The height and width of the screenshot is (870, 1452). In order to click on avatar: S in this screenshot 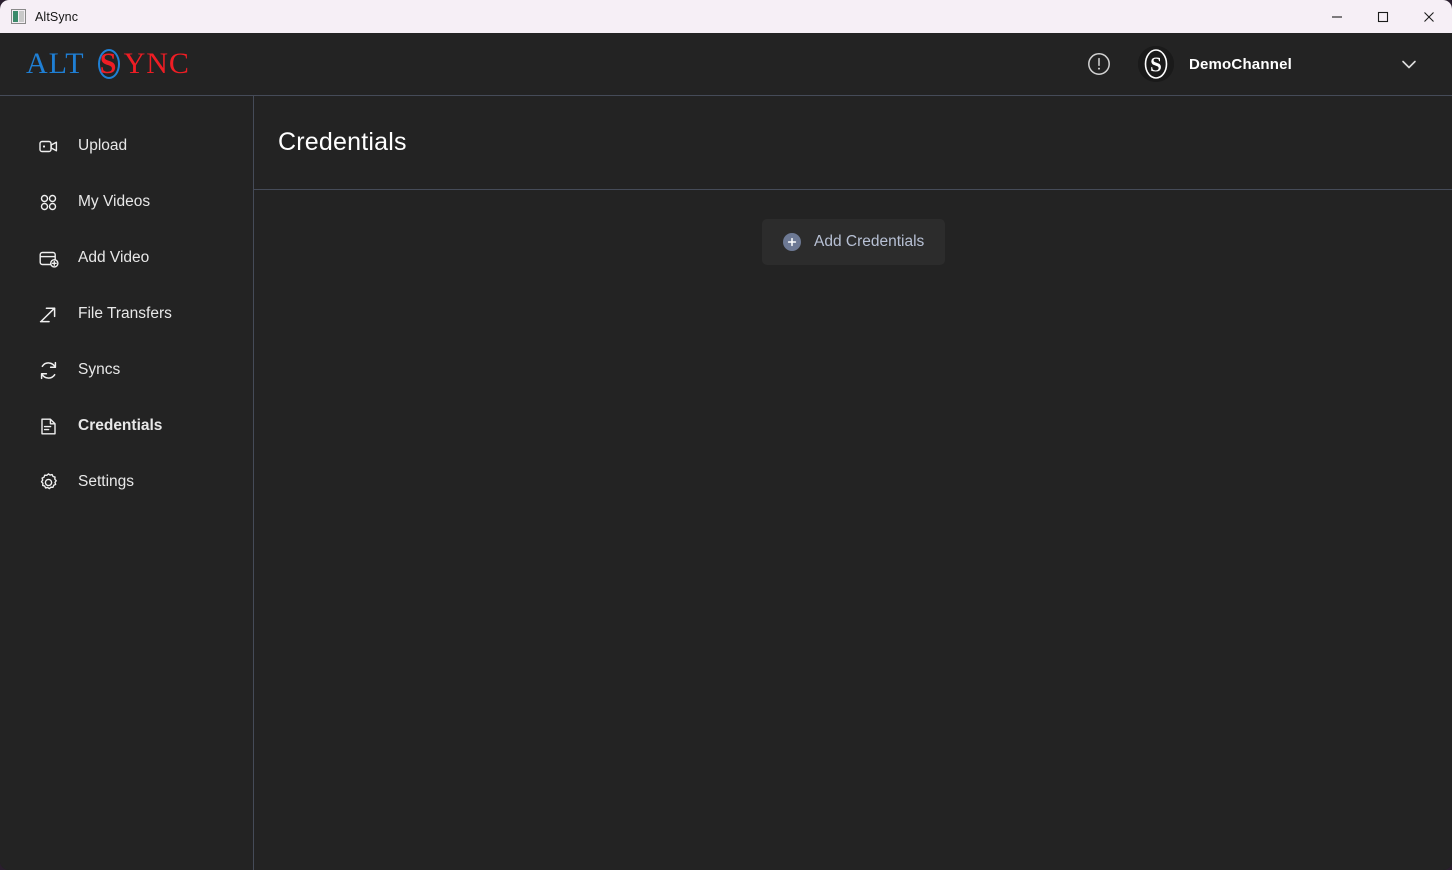, I will do `click(1155, 64)`.